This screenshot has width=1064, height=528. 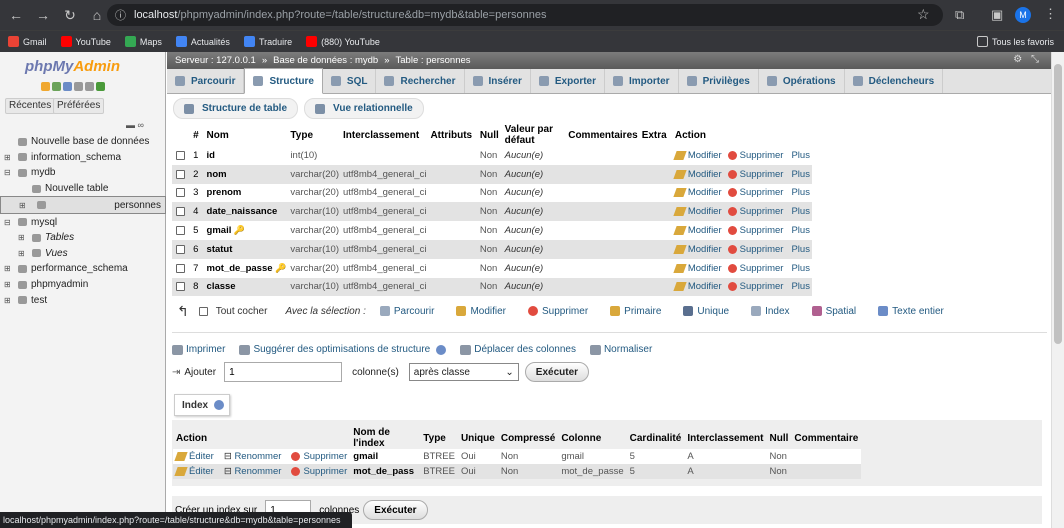 I want to click on column-position-select: après classe ⌄, so click(x=463, y=372).